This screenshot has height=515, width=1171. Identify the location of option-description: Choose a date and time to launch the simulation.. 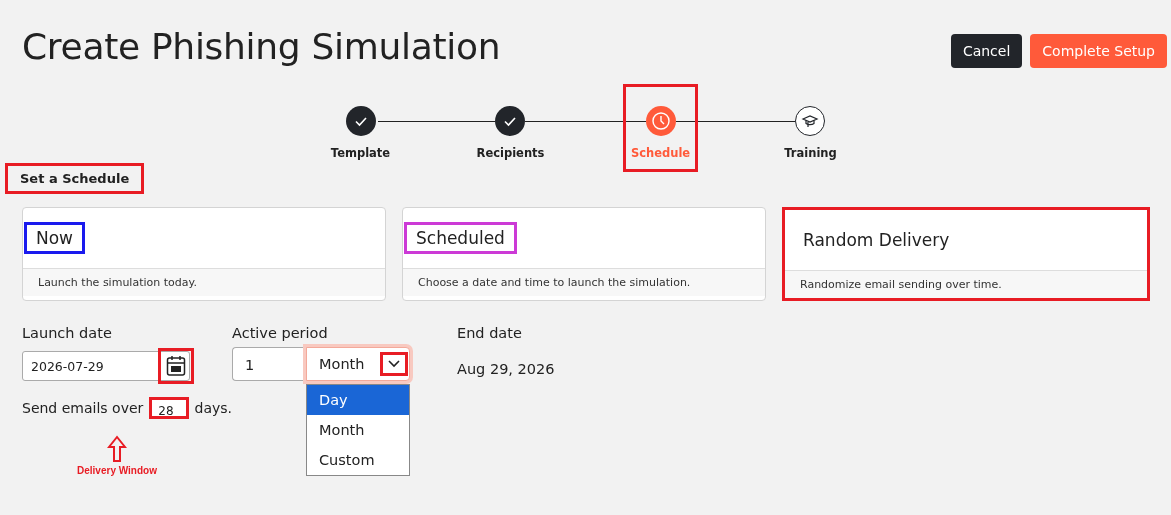
(584, 282).